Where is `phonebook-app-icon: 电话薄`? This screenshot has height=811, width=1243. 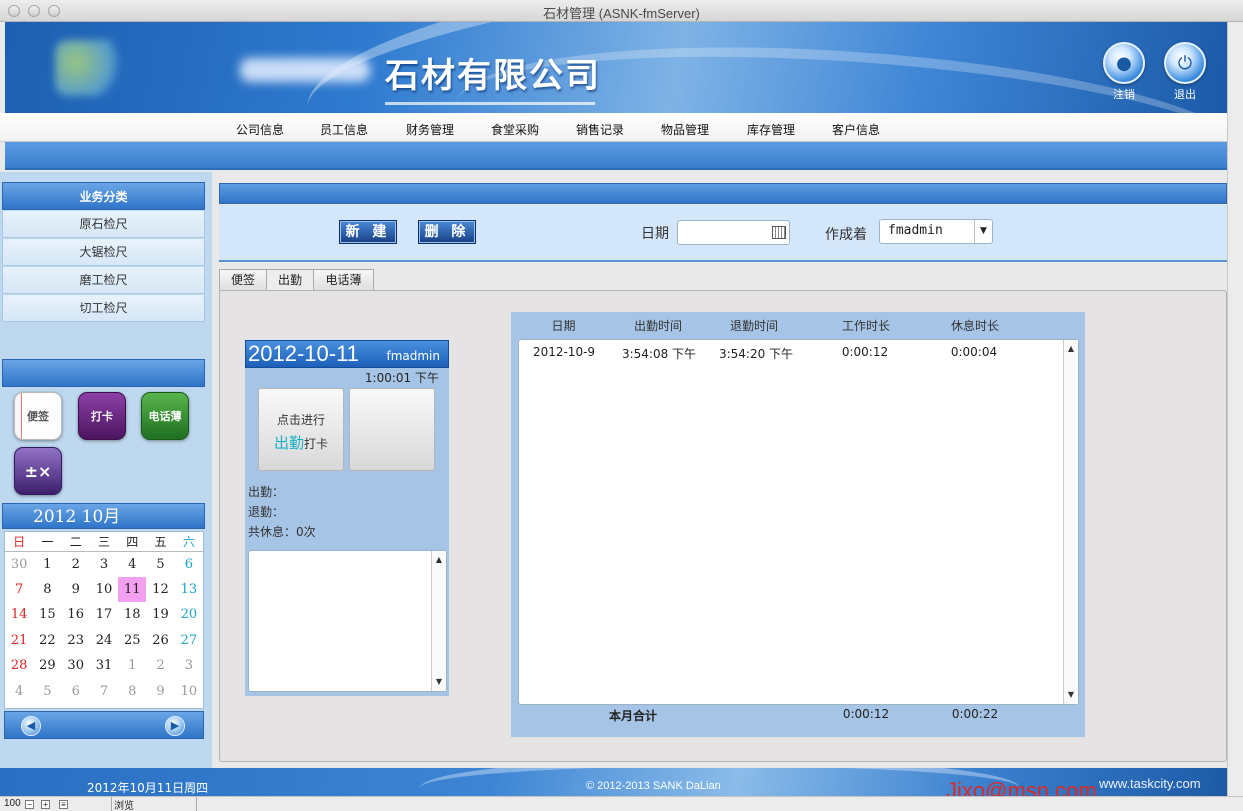 phonebook-app-icon: 电话薄 is located at coordinates (165, 416).